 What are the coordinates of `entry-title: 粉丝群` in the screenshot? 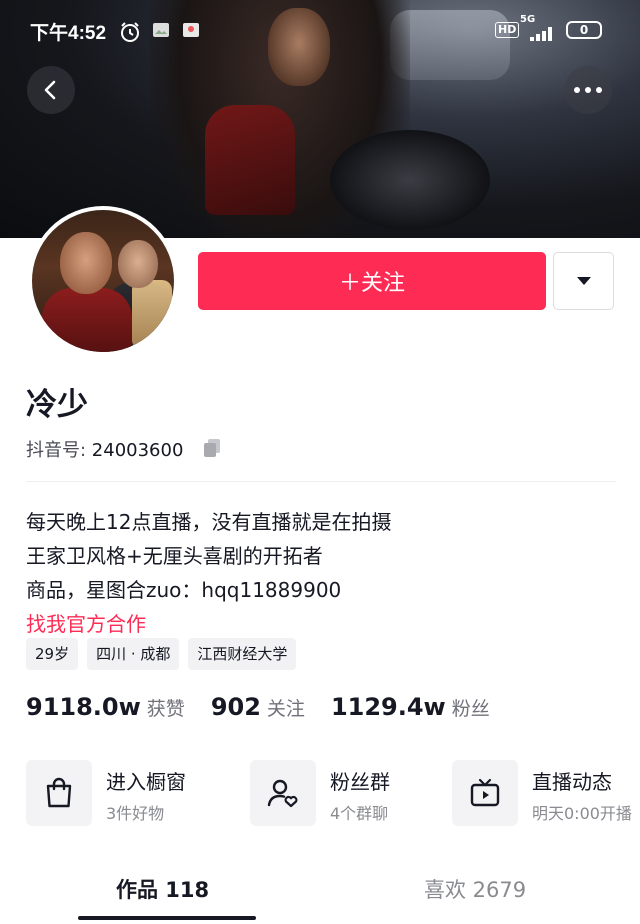 It's located at (360, 782).